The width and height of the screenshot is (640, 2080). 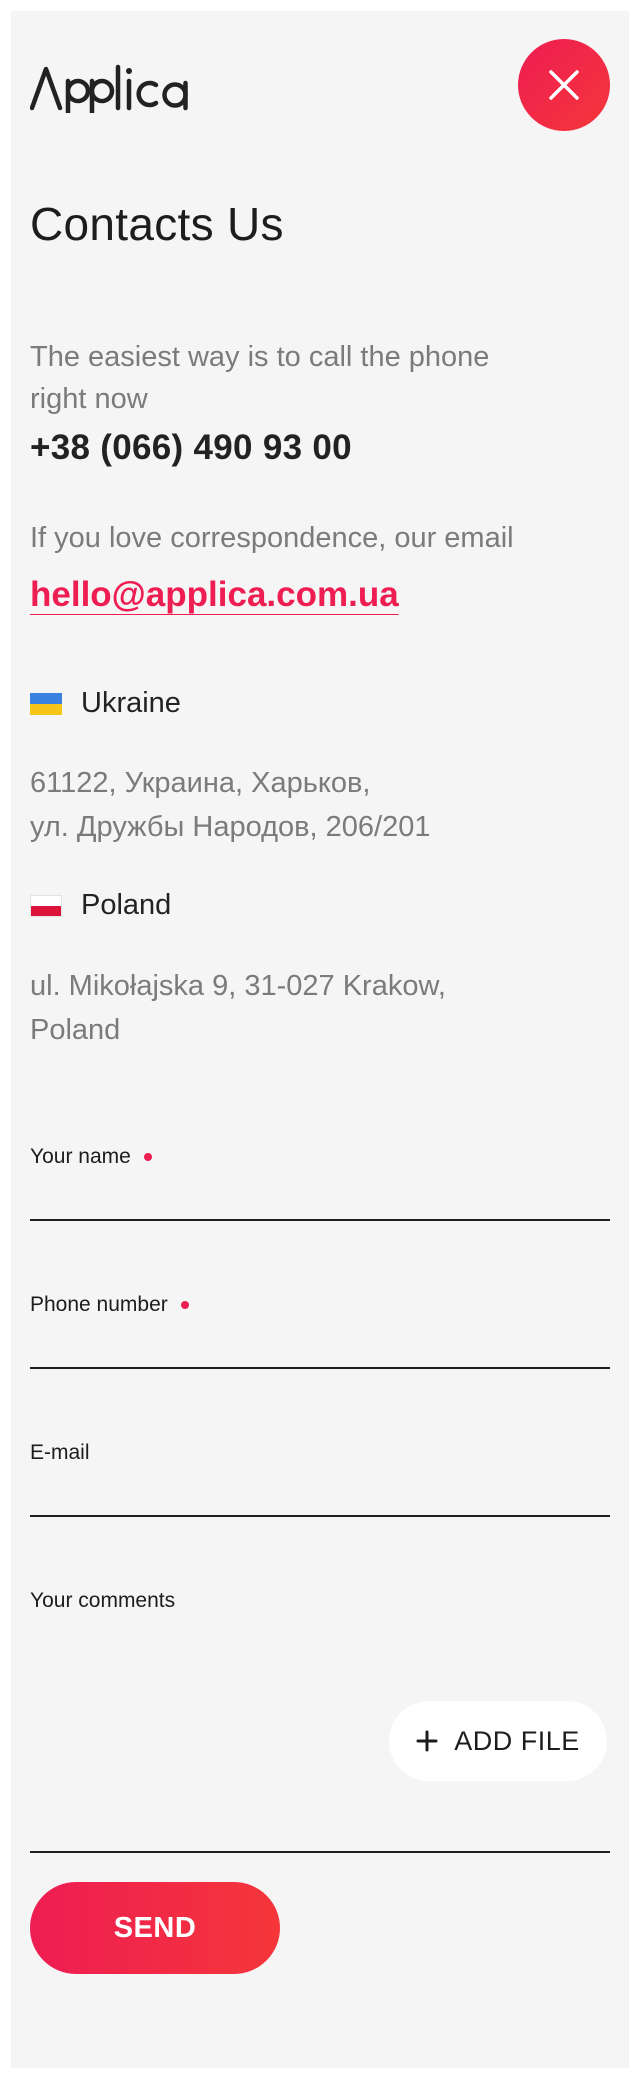 I want to click on applica-logo, so click(x=110, y=88).